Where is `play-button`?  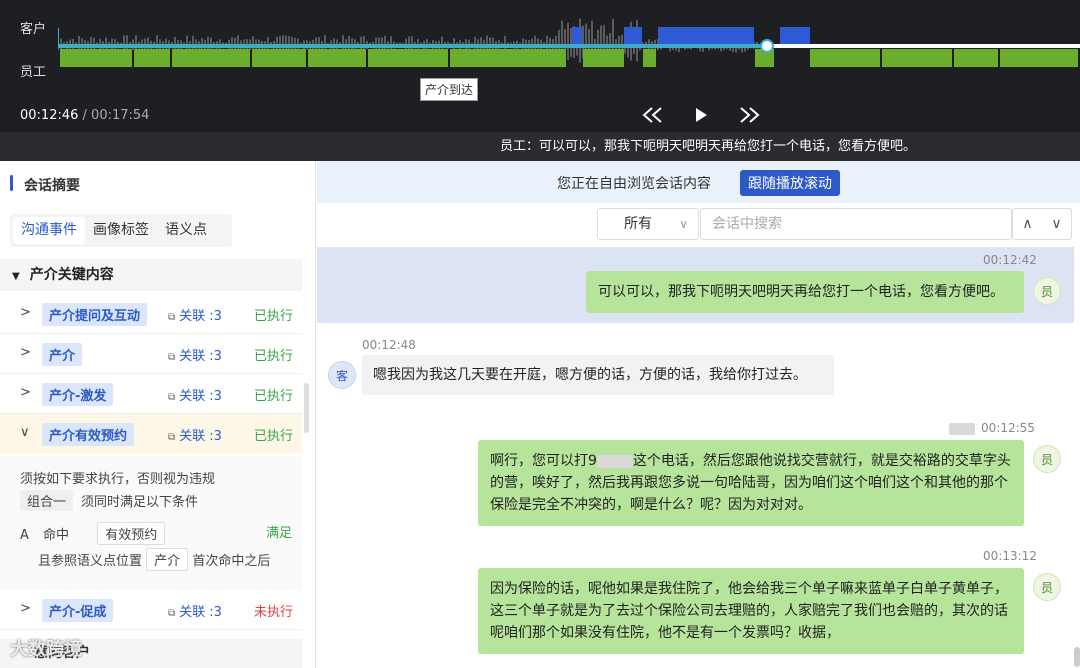 play-button is located at coordinates (701, 115).